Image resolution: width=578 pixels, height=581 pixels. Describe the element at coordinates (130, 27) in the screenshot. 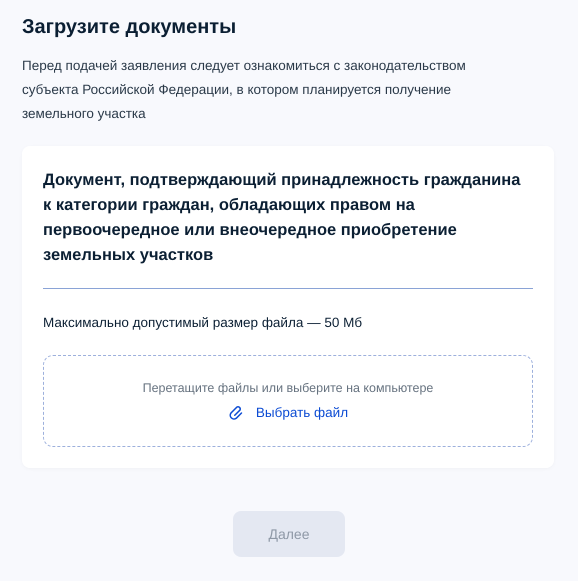

I see `page-title: Загрузите документы` at that location.